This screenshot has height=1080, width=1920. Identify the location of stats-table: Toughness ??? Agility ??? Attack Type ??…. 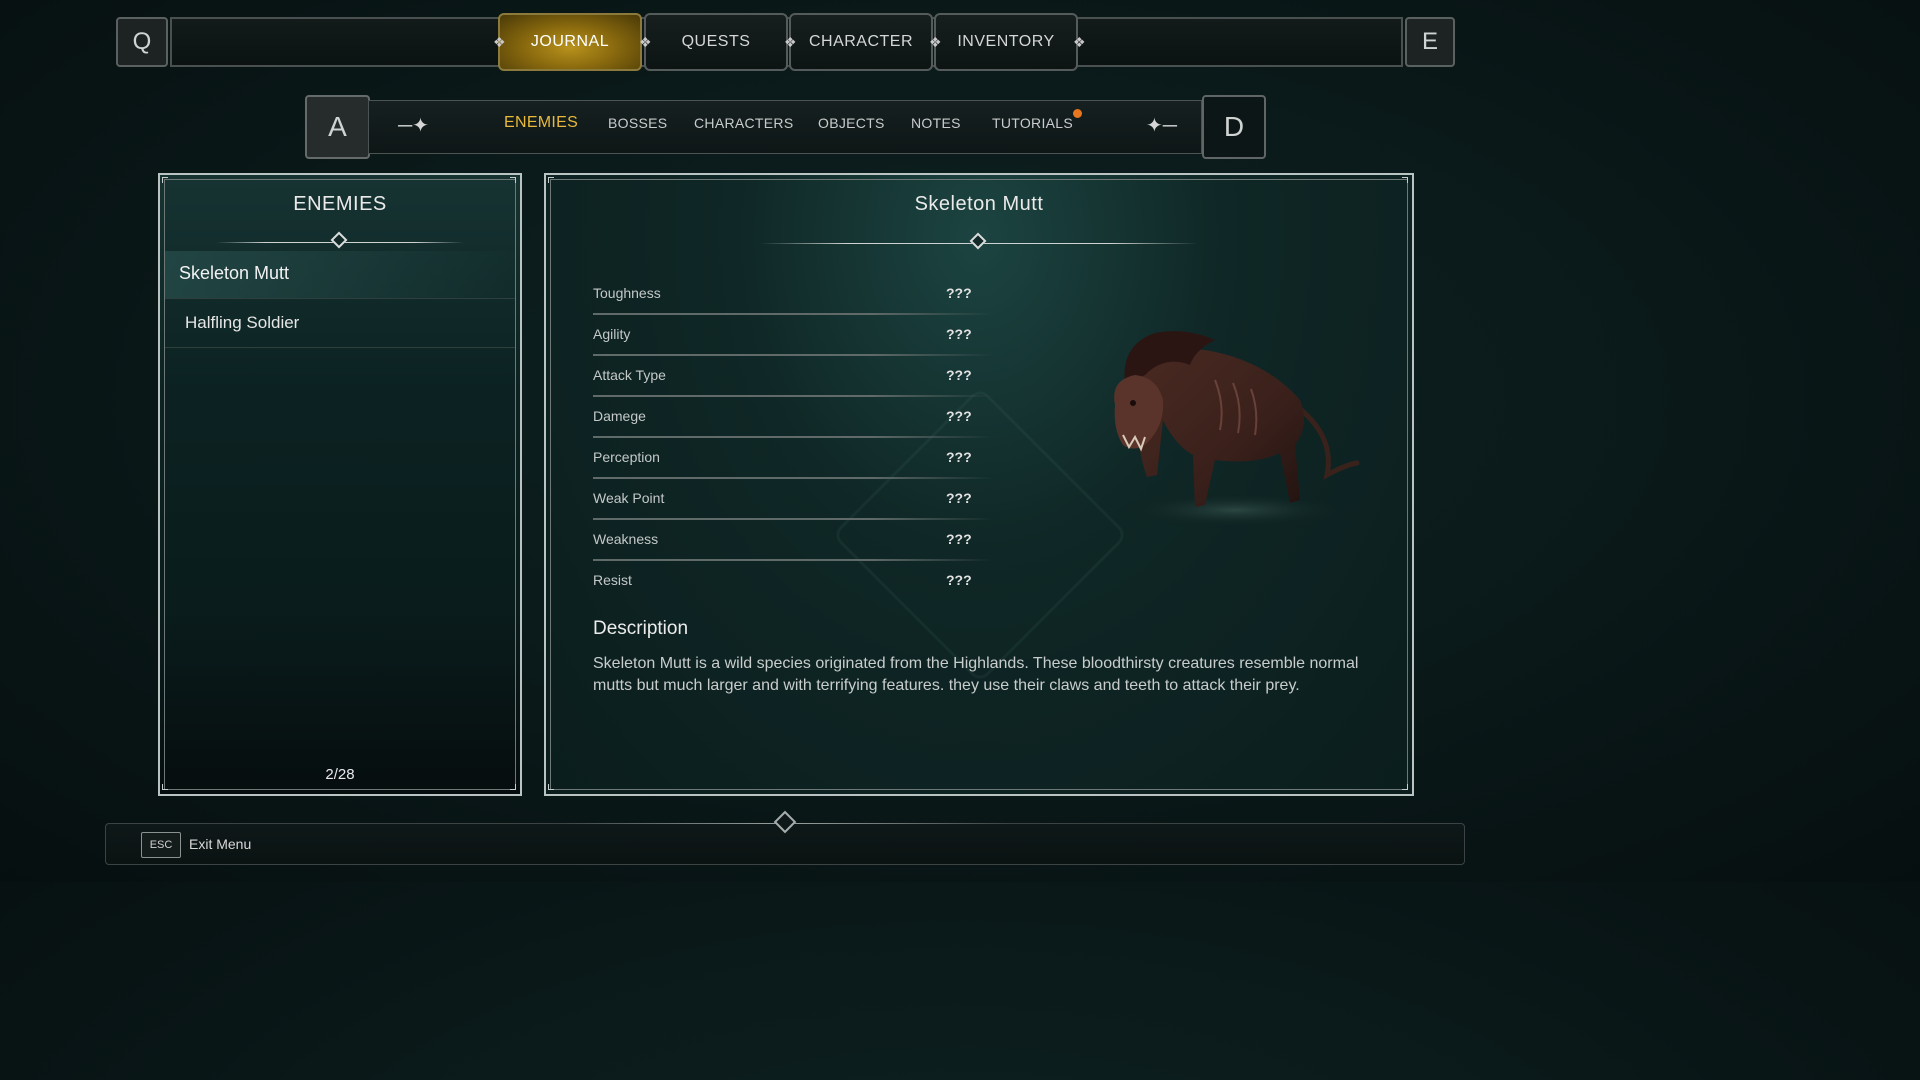
(793, 442).